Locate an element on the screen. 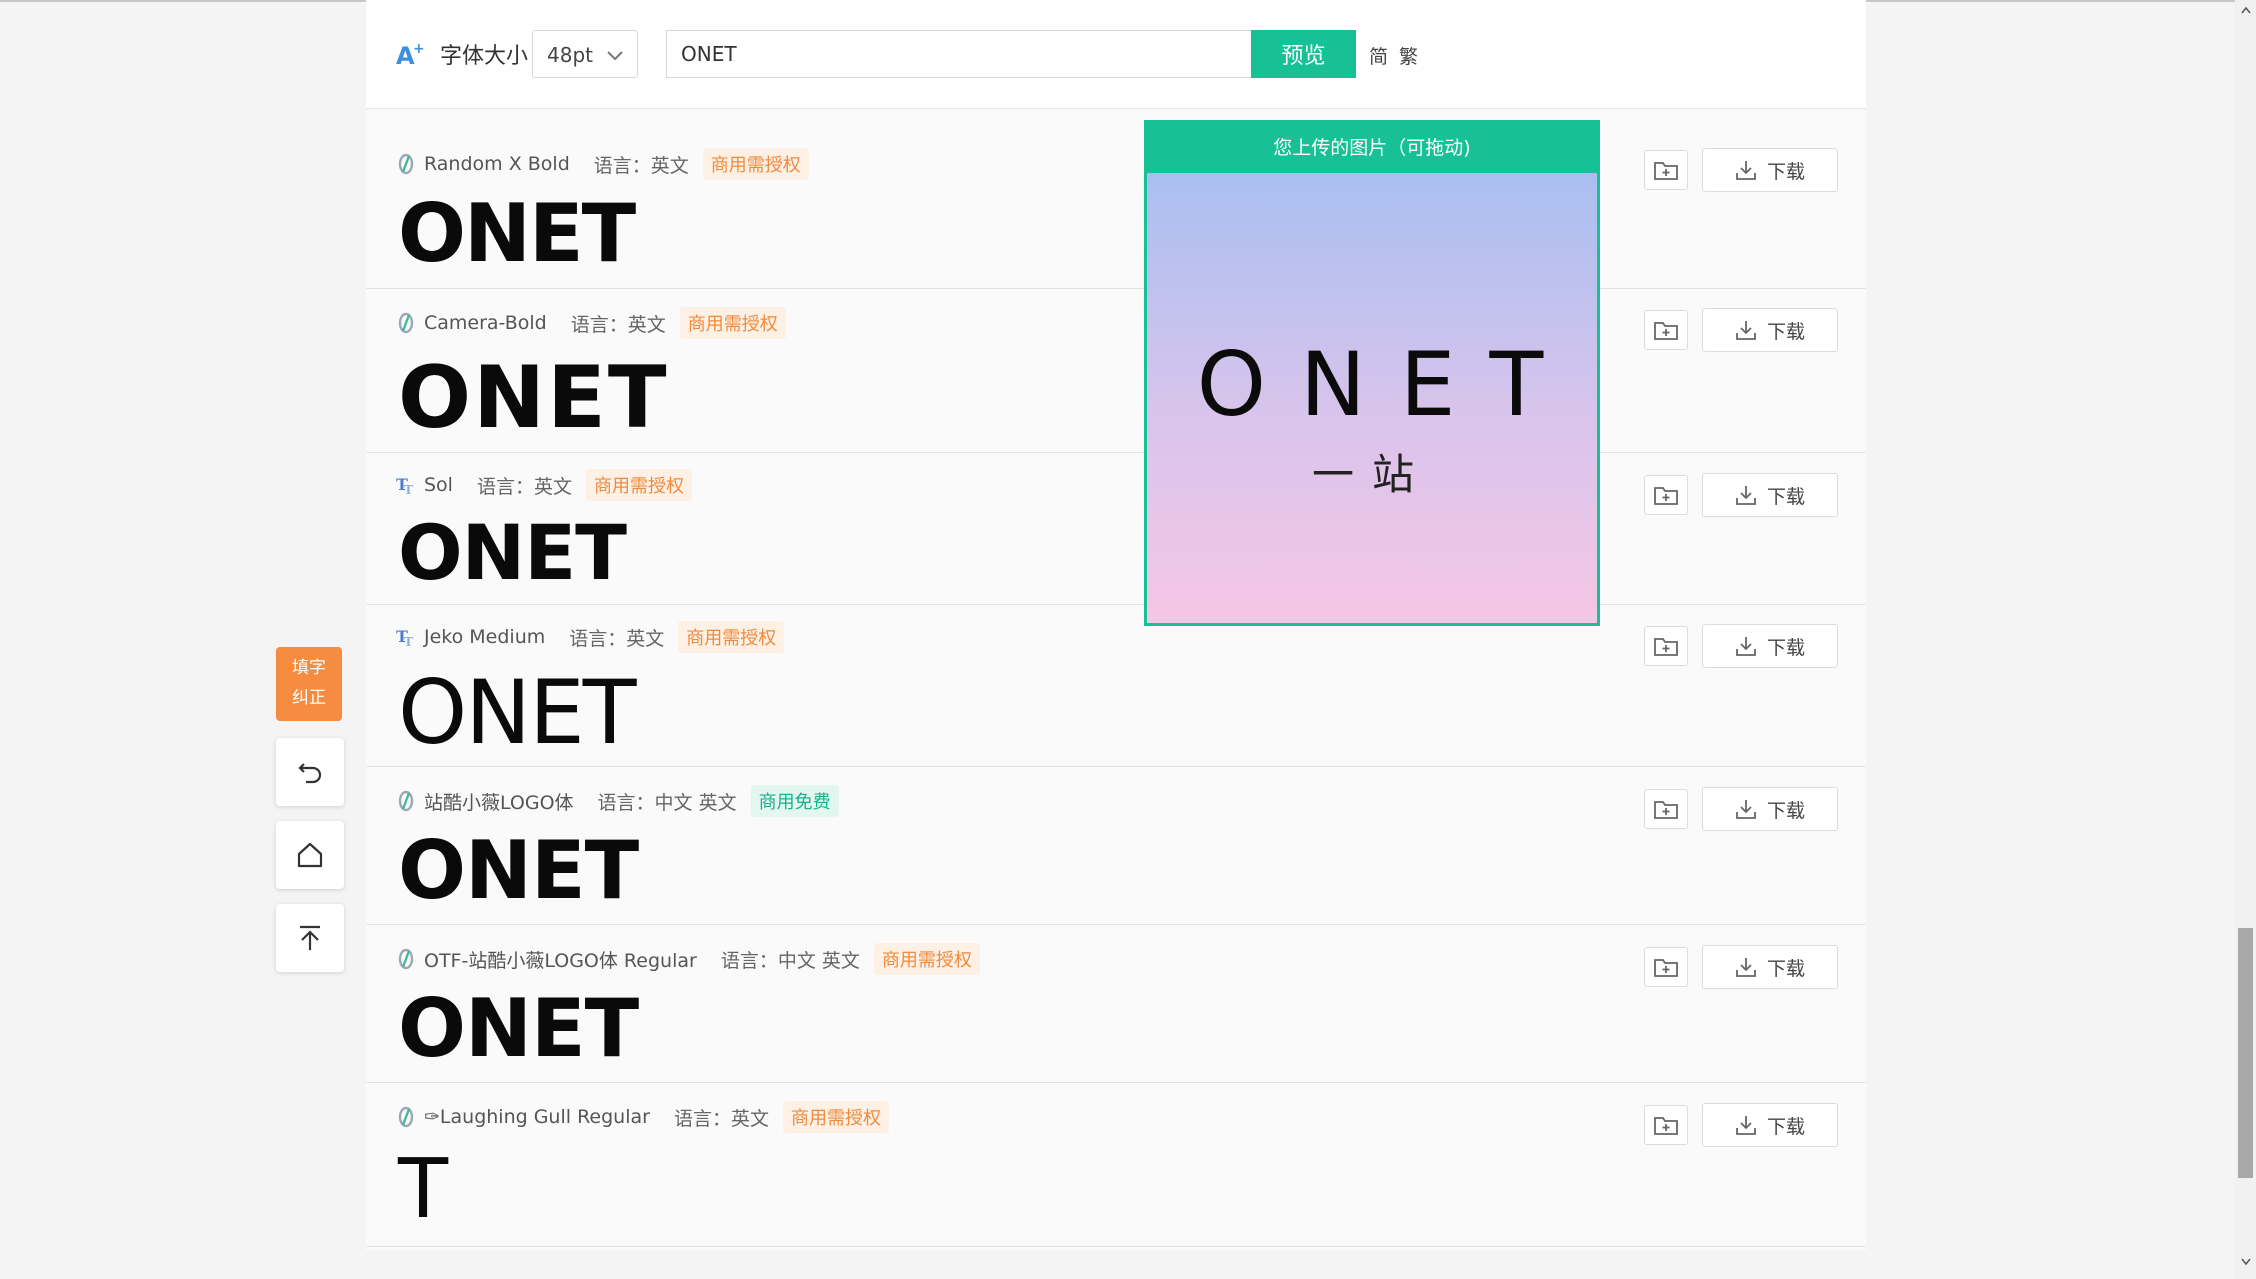 The width and height of the screenshot is (2256, 1279). uploaded-image-subtext: 一站 is located at coordinates (1371, 474).